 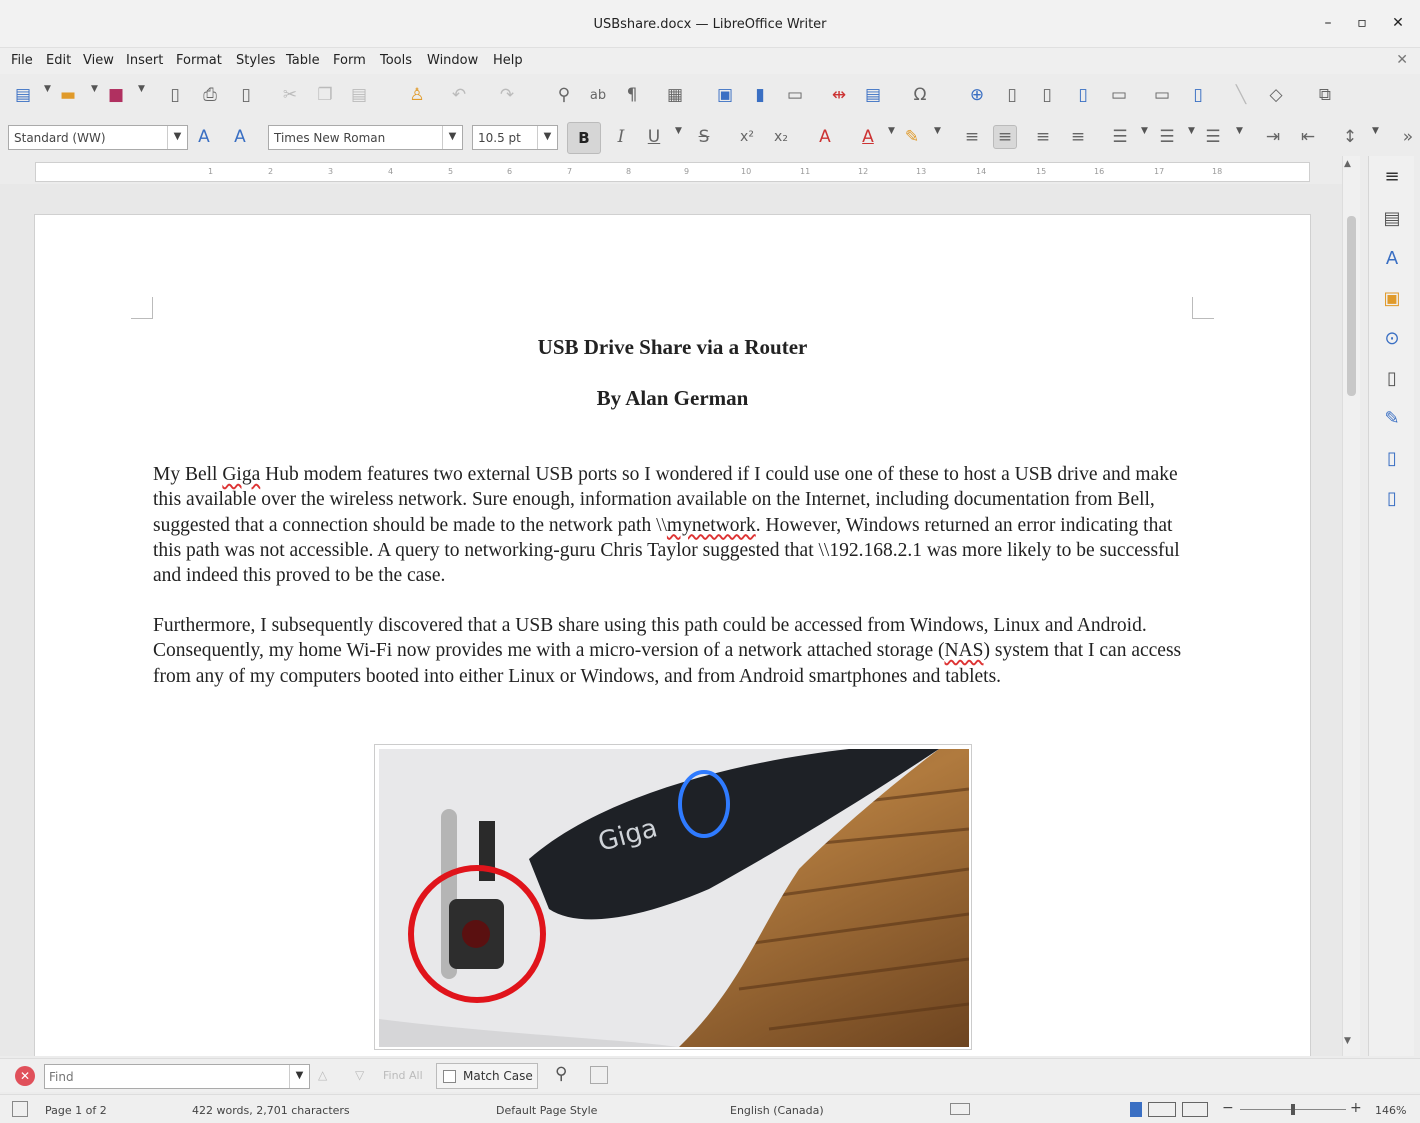 I want to click on insert-image-icon: ▣, so click(x=725, y=95).